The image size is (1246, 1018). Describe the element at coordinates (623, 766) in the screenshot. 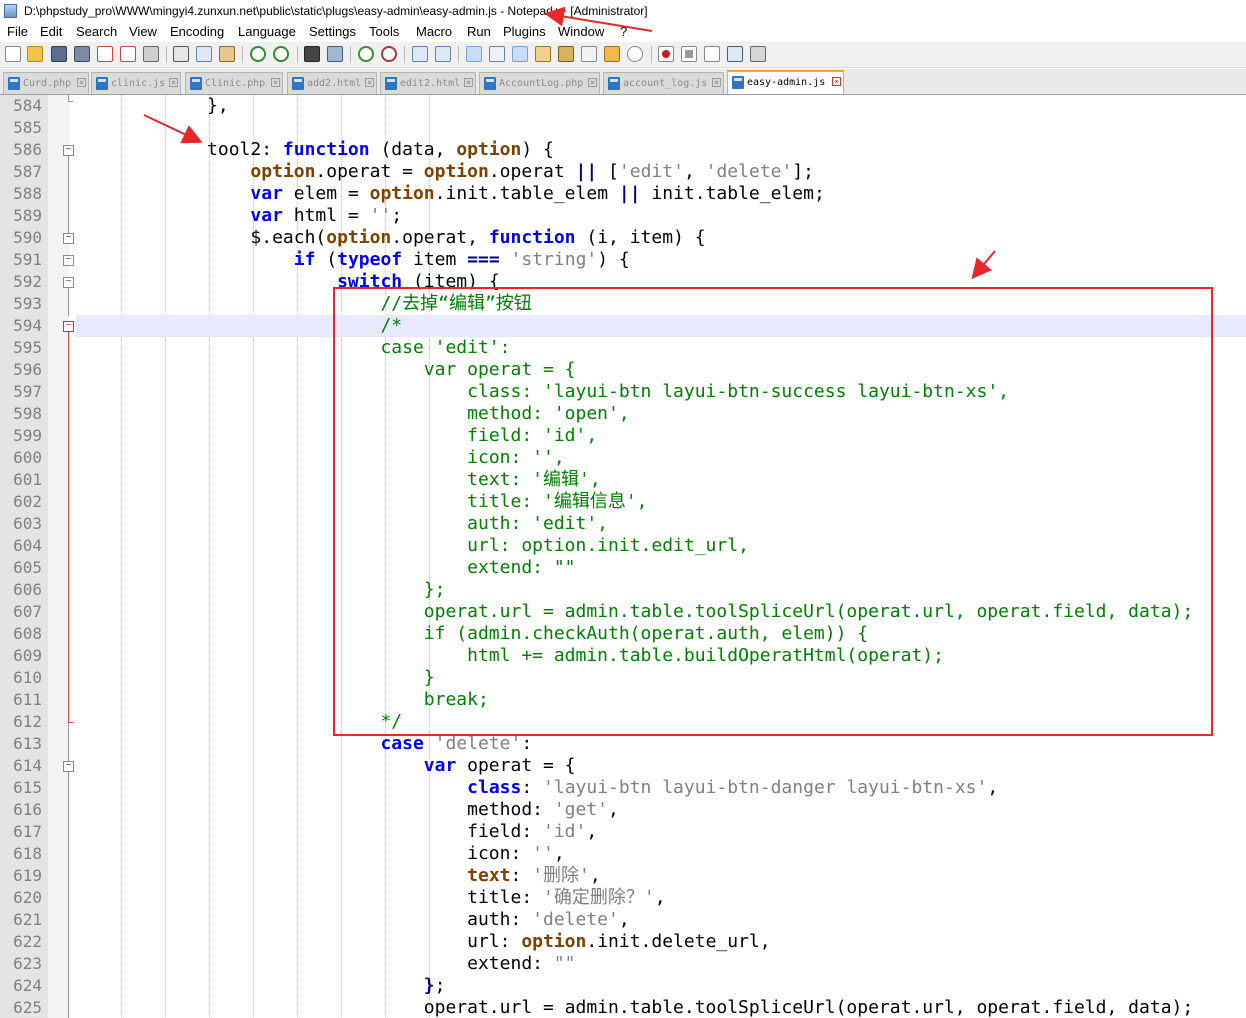

I see `code-line: 614 var operat = {` at that location.